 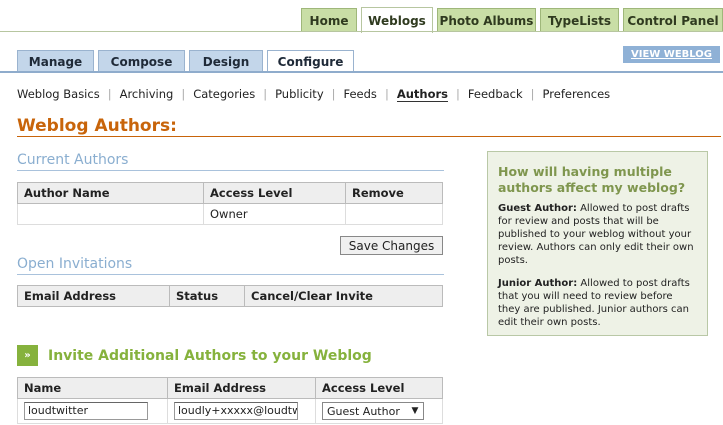 I want to click on tab-photo-albums: Photo Albums, so click(x=486, y=20).